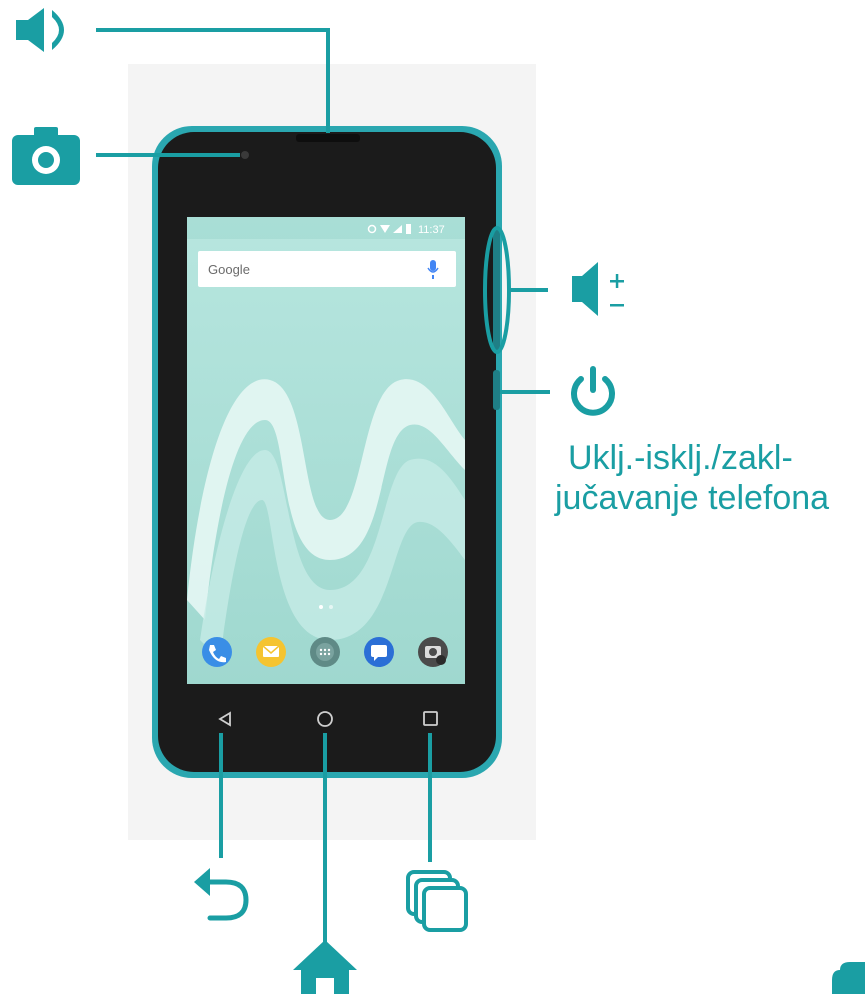 Image resolution: width=865 pixels, height=994 pixels. I want to click on volume-rocker, so click(496, 290).